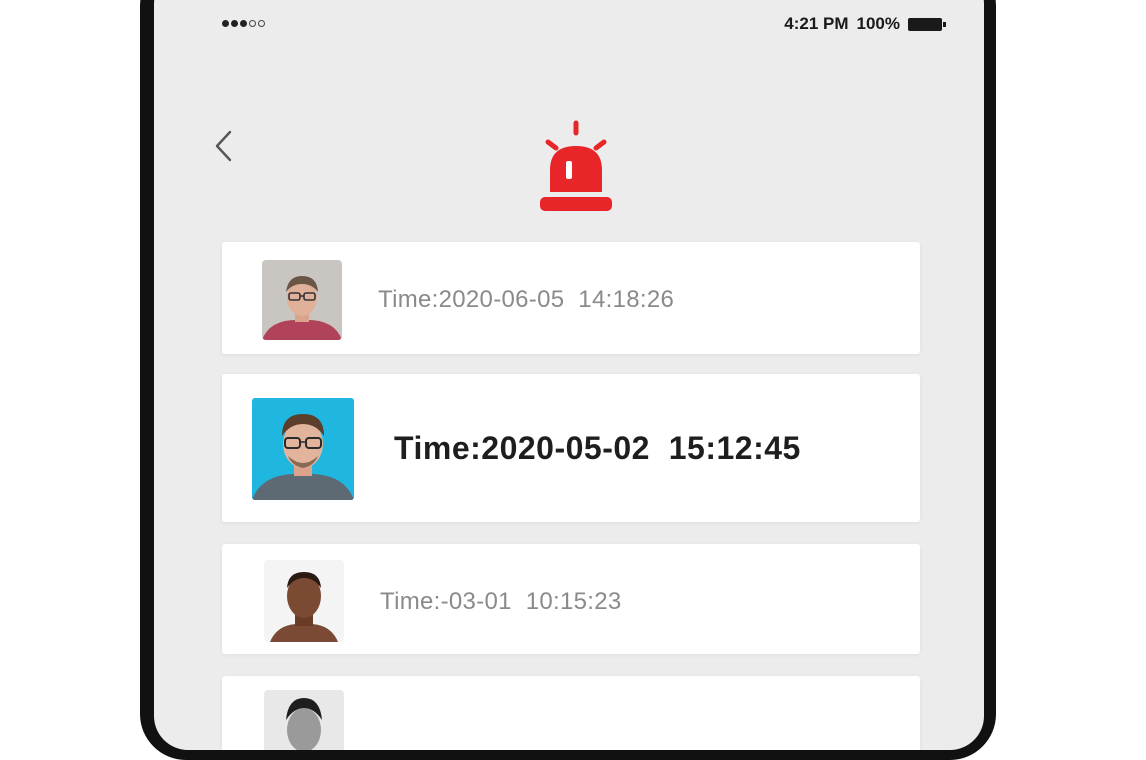 The height and width of the screenshot is (760, 1146). Describe the element at coordinates (526, 299) in the screenshot. I see `record-time: Time:2020-06-05 14:18:26` at that location.